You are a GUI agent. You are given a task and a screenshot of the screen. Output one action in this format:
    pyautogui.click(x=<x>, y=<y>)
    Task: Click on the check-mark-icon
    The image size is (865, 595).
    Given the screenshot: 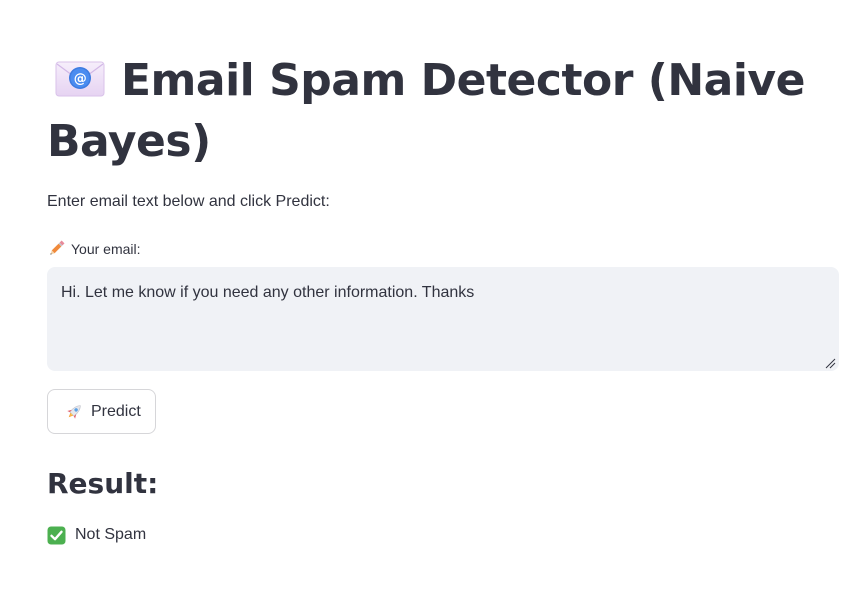 What is the action you would take?
    pyautogui.click(x=56, y=535)
    